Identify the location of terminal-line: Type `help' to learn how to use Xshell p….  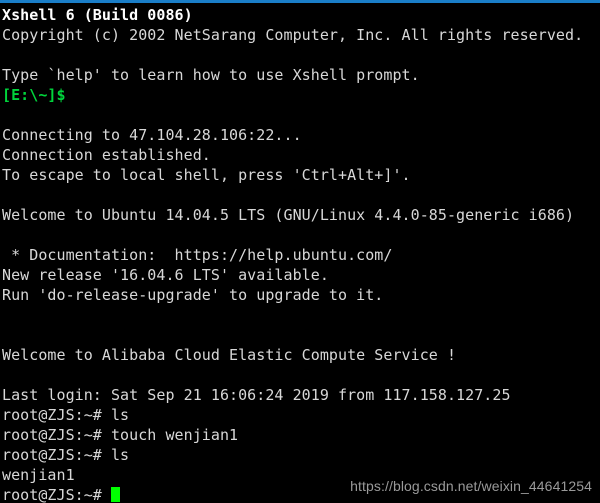
(211, 75).